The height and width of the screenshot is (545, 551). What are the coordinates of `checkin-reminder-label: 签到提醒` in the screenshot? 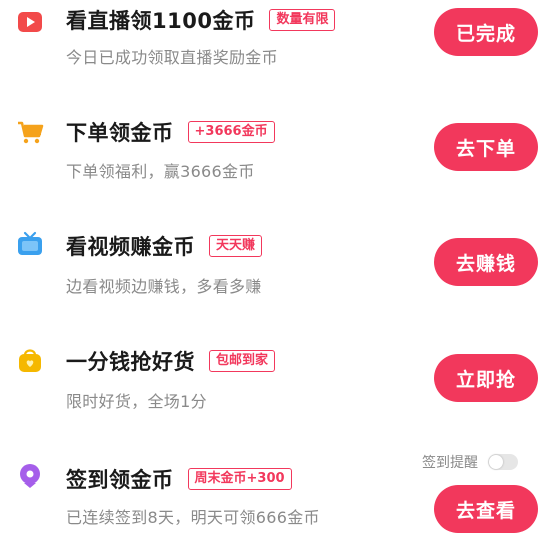 It's located at (450, 463).